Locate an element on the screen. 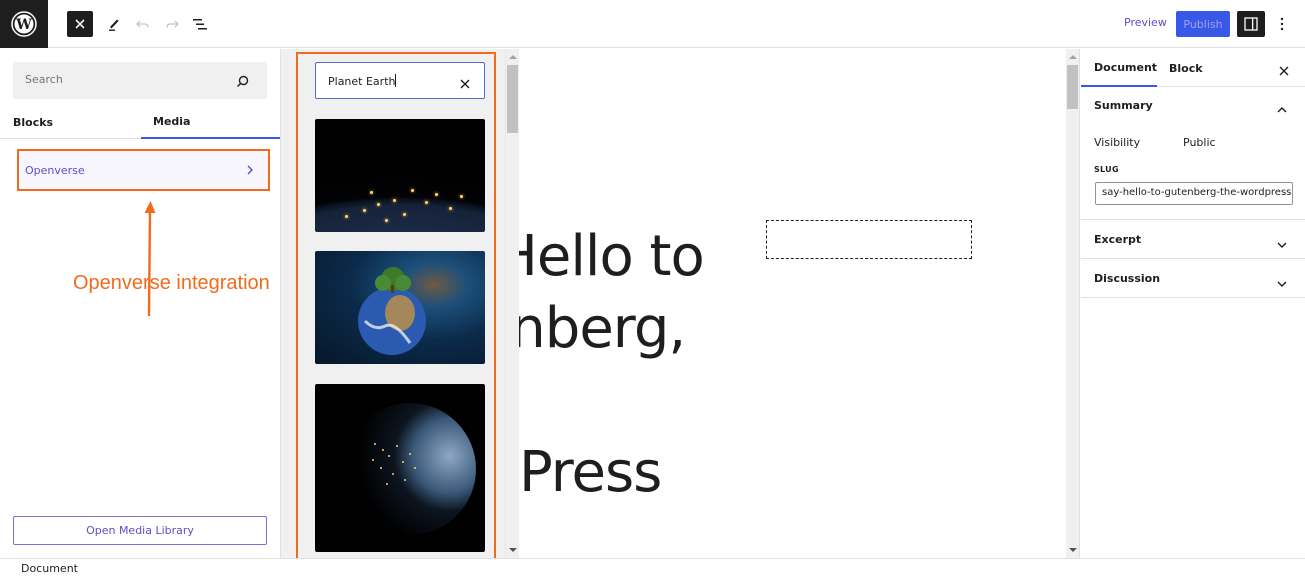 Image resolution: width=1305 pixels, height=578 pixels. visibility-label: Visibility is located at coordinates (1117, 142).